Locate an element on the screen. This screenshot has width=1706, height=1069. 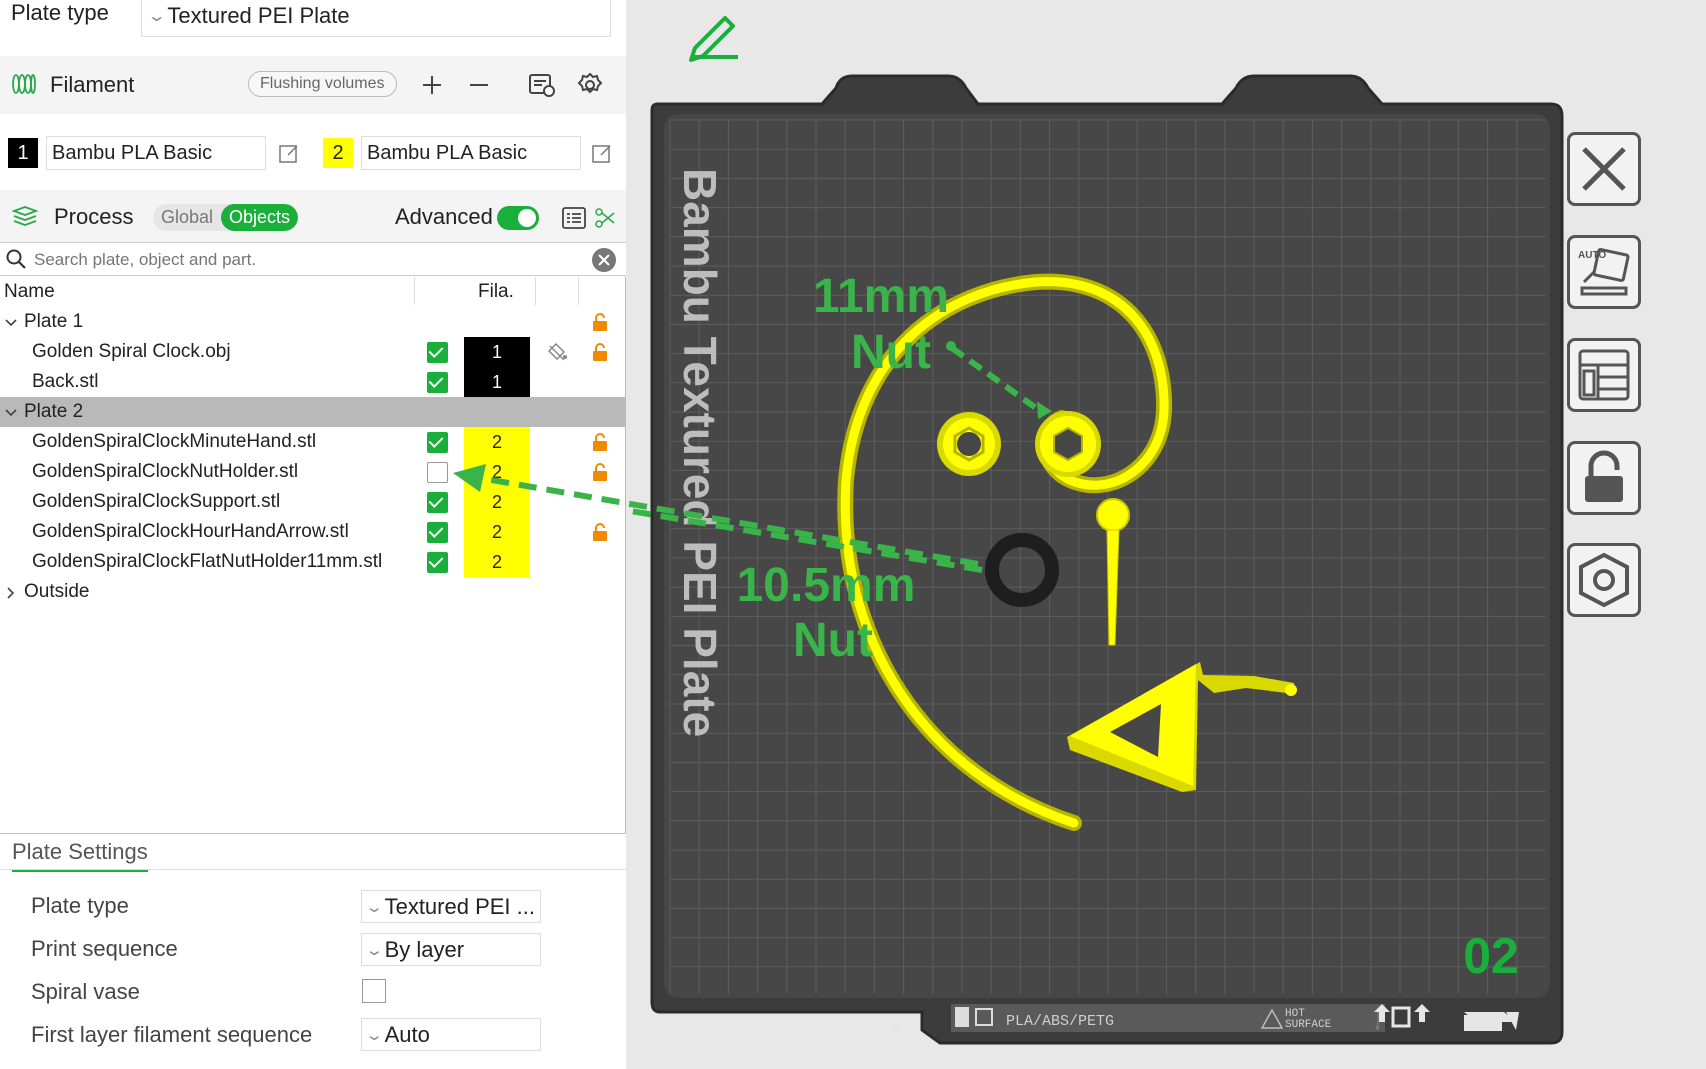
plate-type-setting-label: Plate type is located at coordinates (80, 905).